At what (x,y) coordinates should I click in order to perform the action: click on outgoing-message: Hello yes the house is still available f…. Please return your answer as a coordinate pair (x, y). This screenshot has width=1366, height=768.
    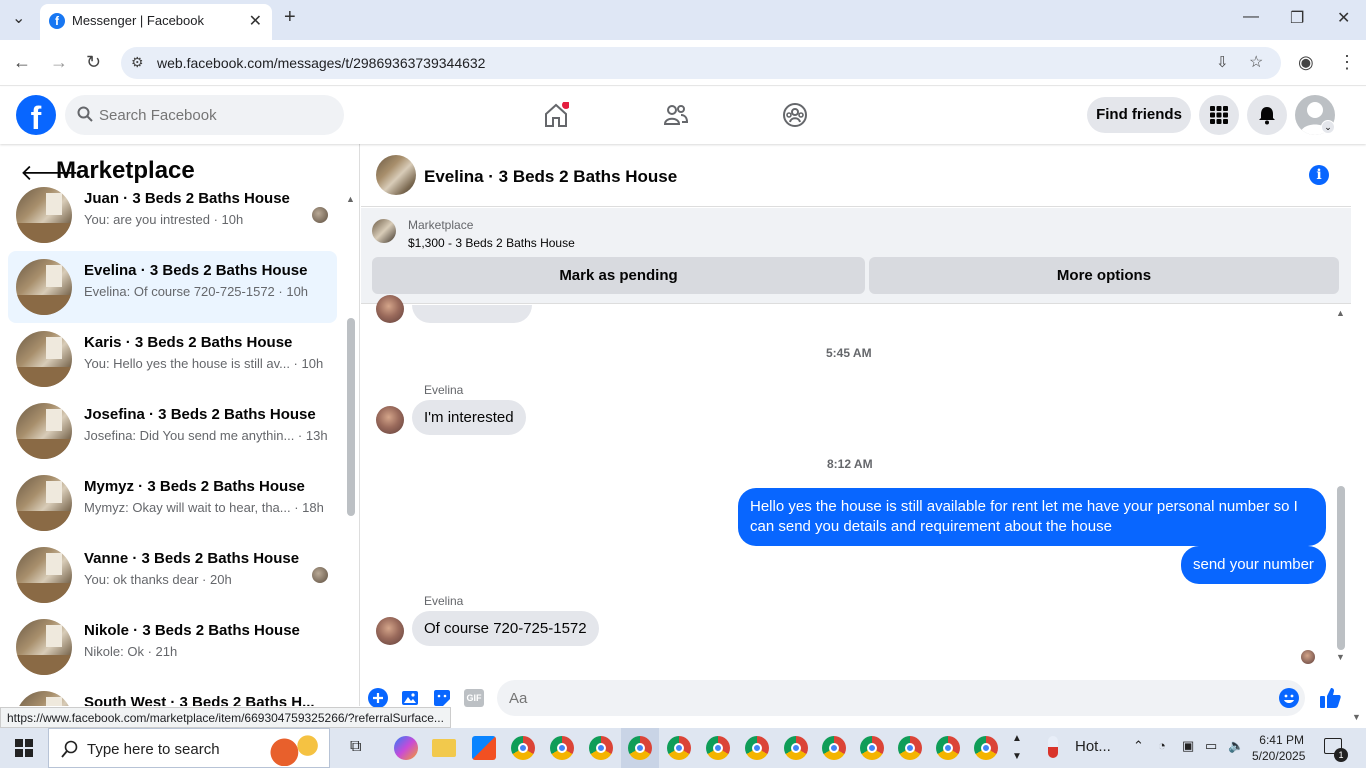
    Looking at the image, I should click on (1032, 517).